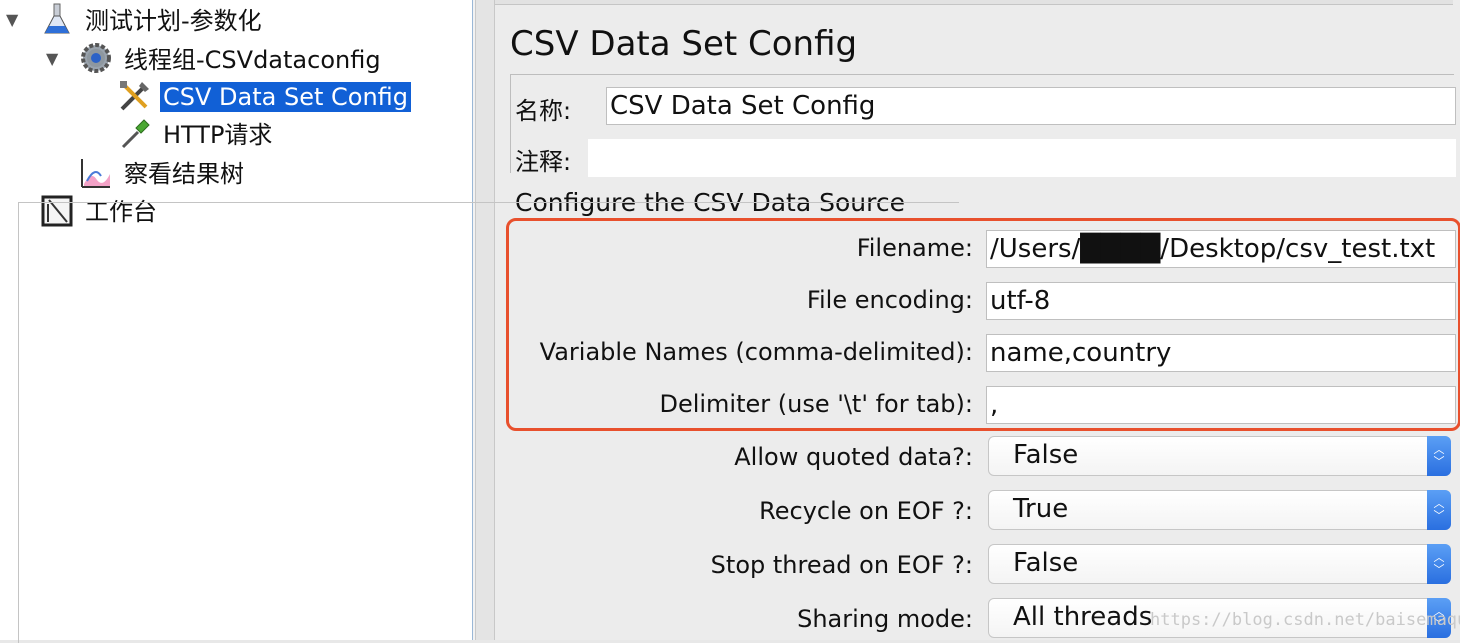 The width and height of the screenshot is (1460, 643). I want to click on results-tree-graph-icon, so click(95, 173).